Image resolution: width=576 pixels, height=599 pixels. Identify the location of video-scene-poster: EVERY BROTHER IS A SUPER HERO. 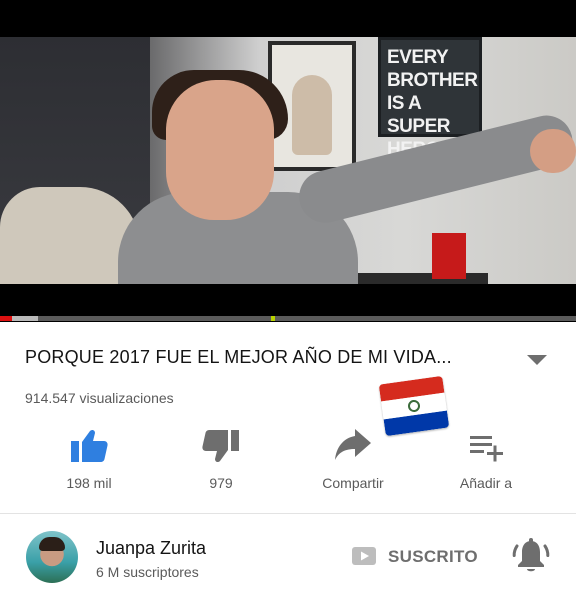
(430, 98).